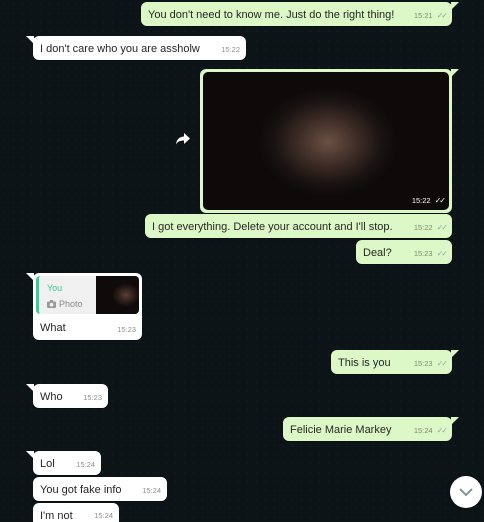 This screenshot has width=484, height=522. I want to click on quoted-message: You Photo, so click(87, 295).